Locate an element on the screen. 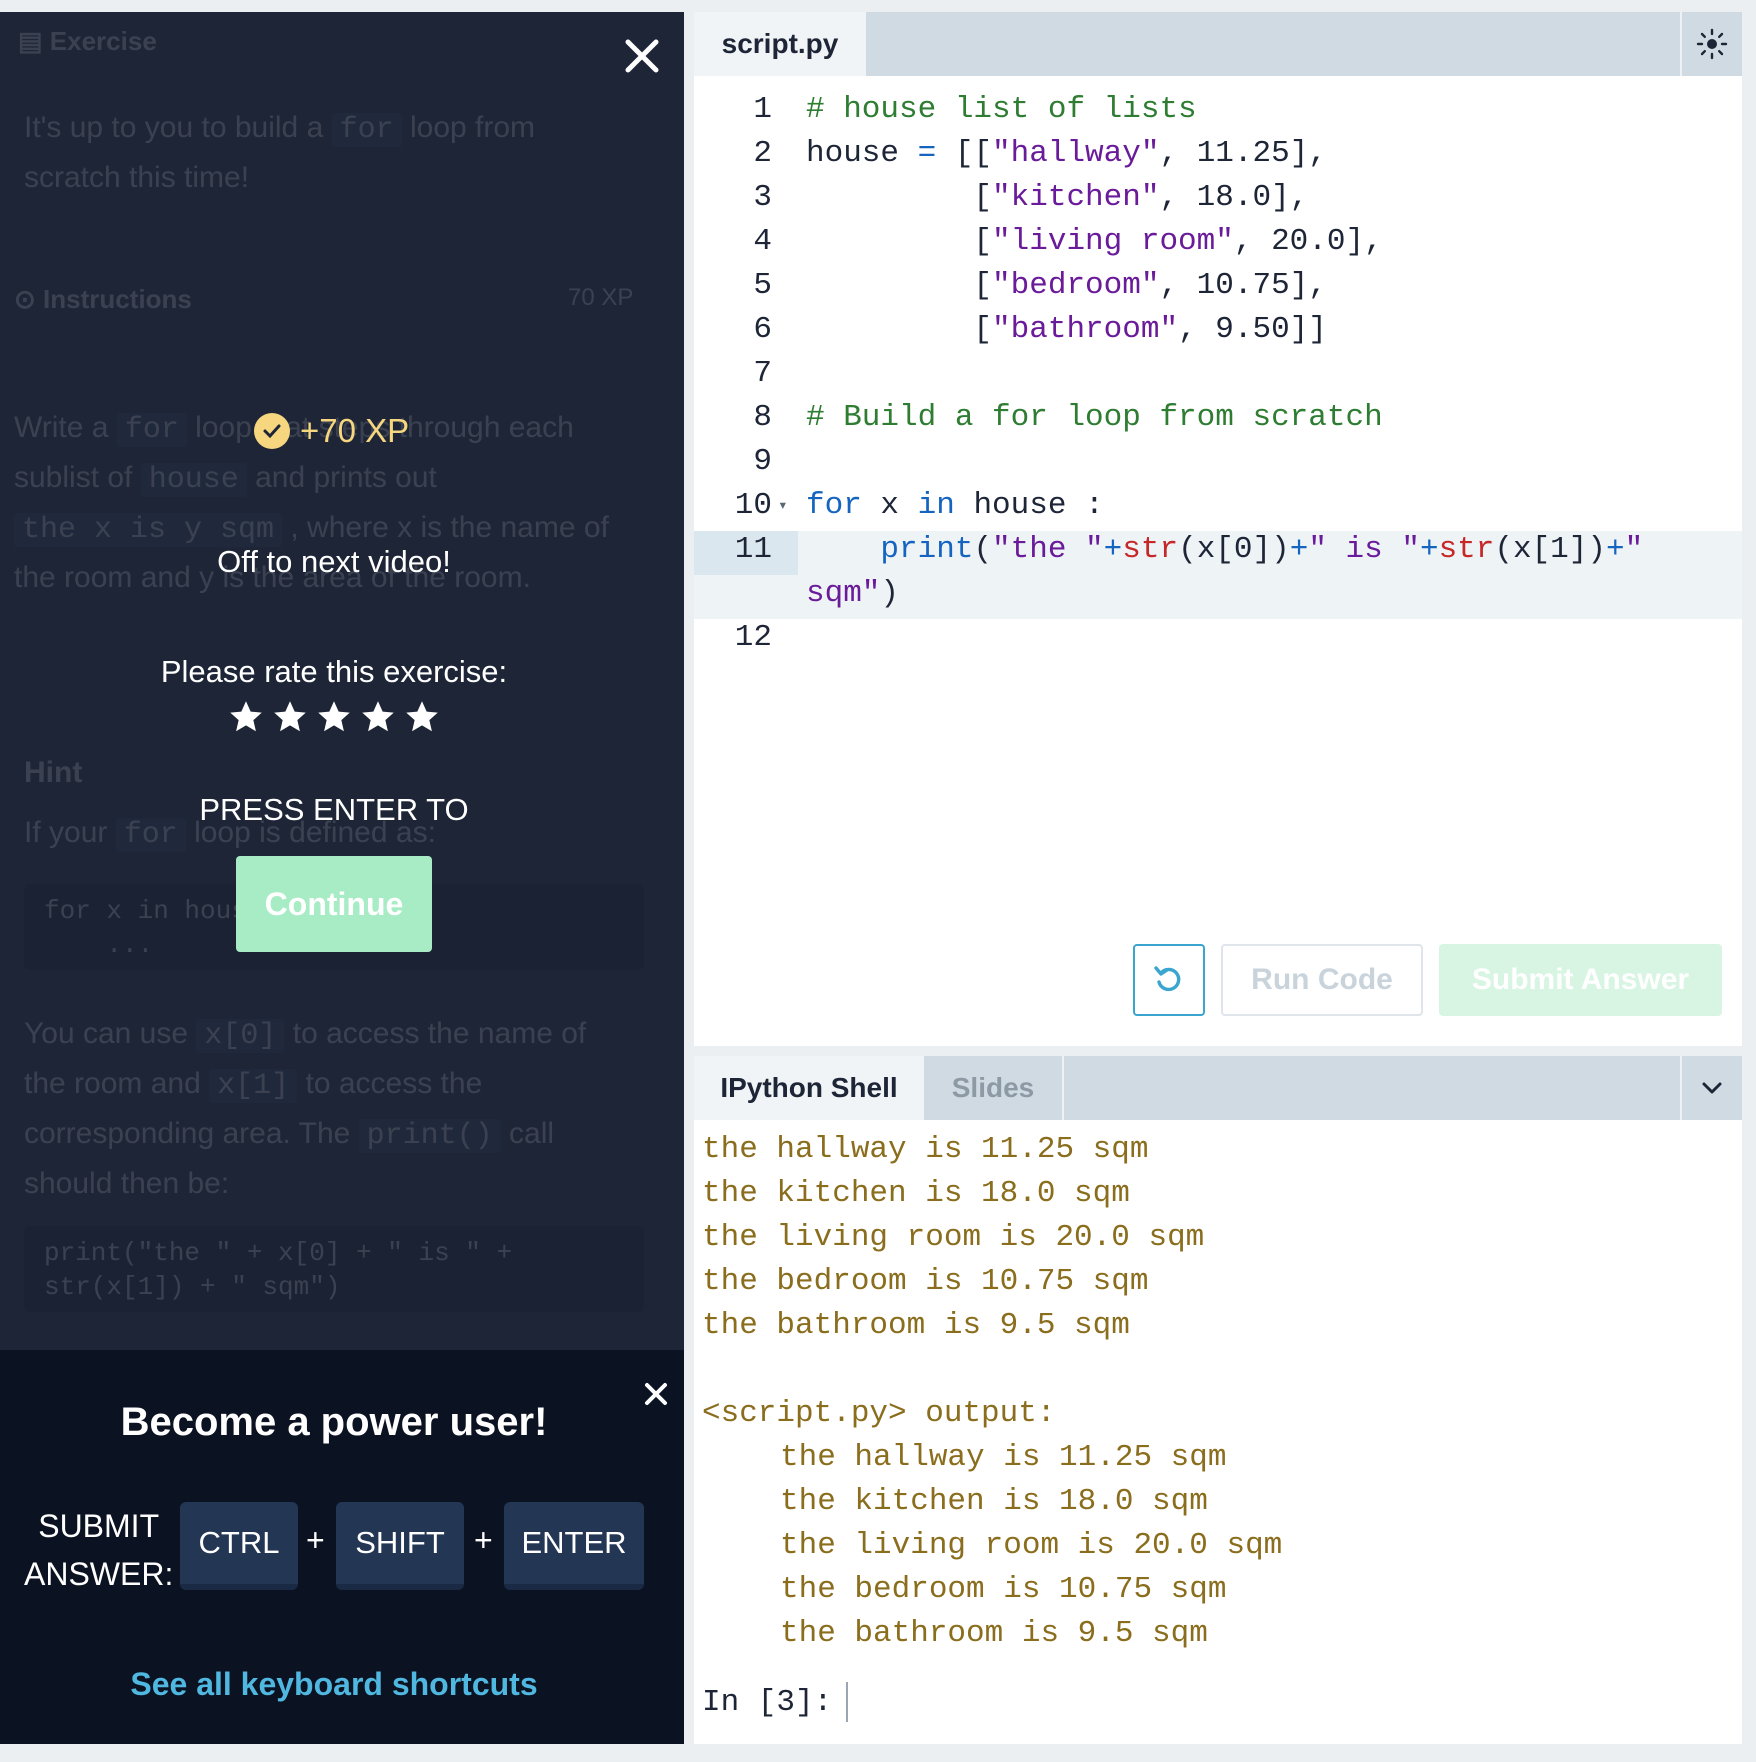  shell-prompt-row: In [3]: is located at coordinates (924, 1702).